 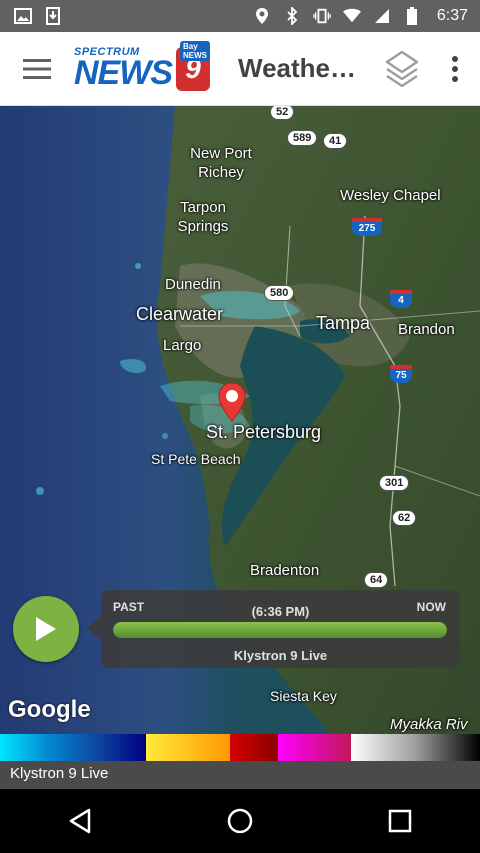 What do you see at coordinates (196, 459) in the screenshot?
I see `place-st-pete-beach: St Pete Beach` at bounding box center [196, 459].